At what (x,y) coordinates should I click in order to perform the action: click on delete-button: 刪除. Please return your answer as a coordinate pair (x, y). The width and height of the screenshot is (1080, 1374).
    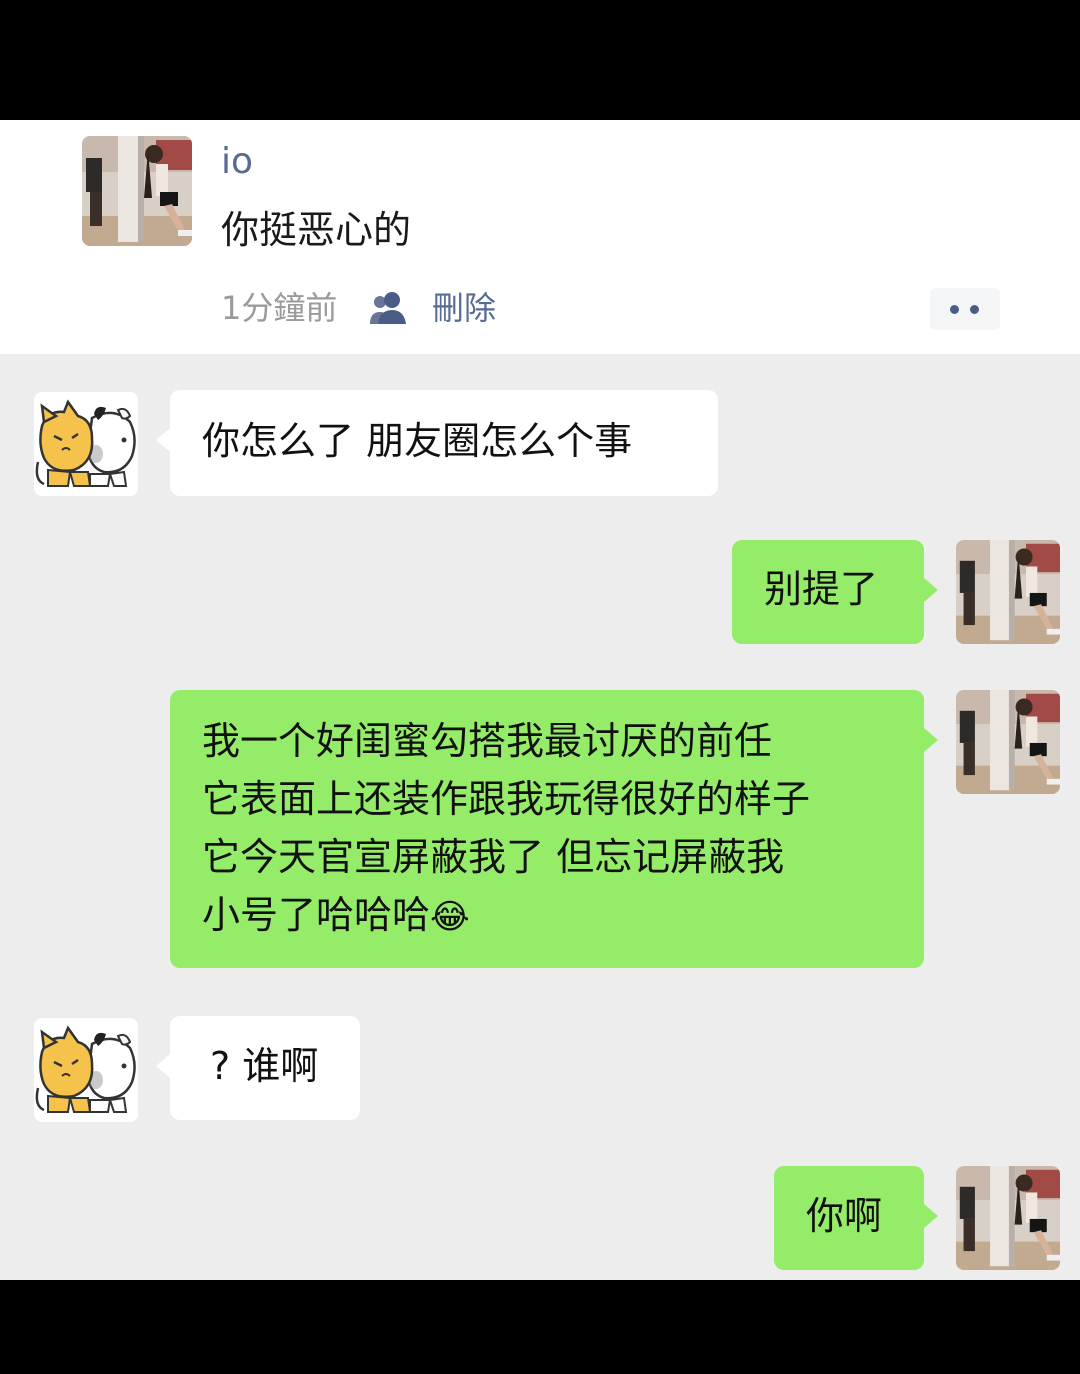
    Looking at the image, I should click on (464, 308).